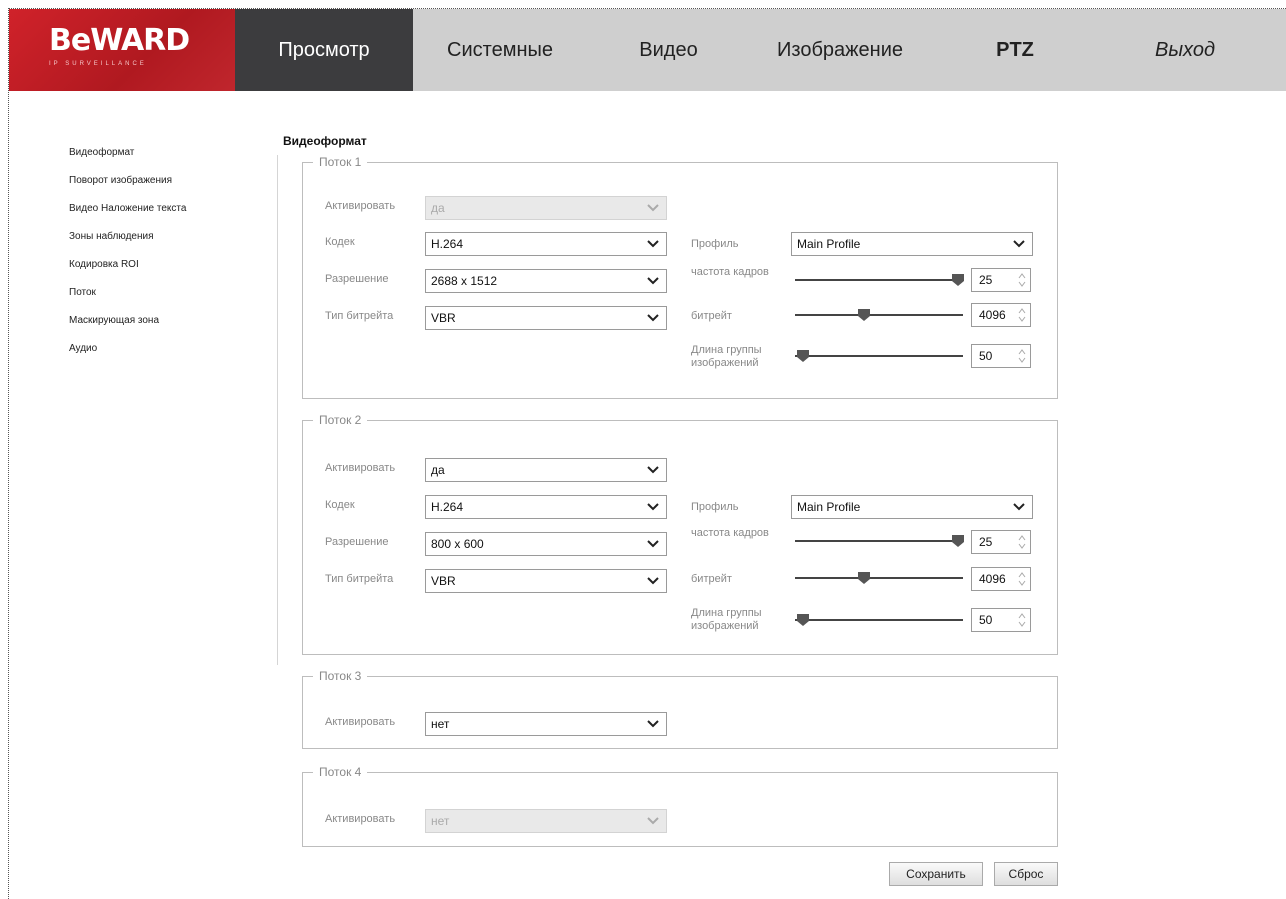  What do you see at coordinates (98, 64) in the screenshot?
I see `brand-tagline: IP SURVEILLANCE` at bounding box center [98, 64].